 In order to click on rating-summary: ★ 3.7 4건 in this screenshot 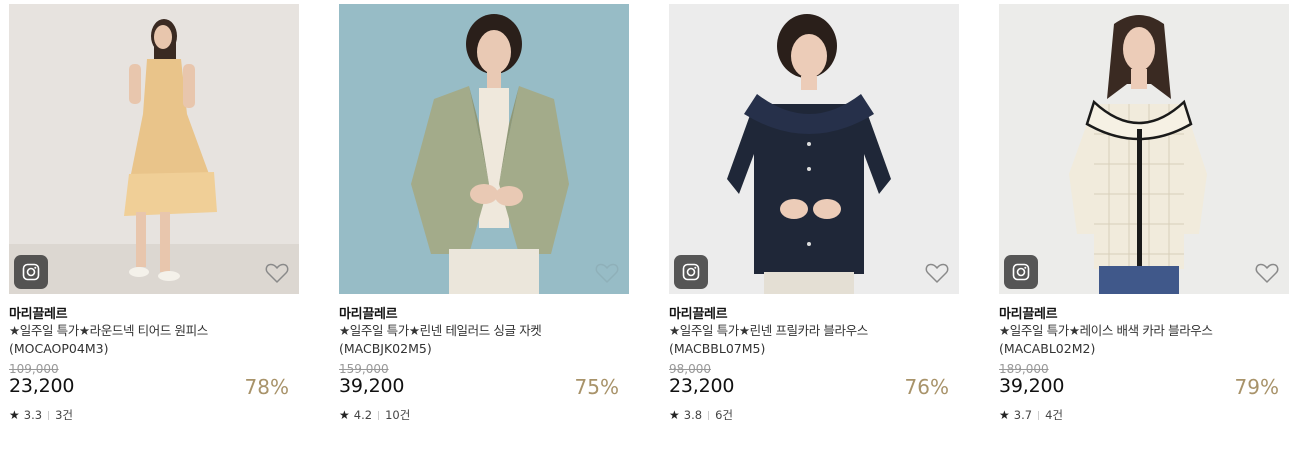, I will do `click(1031, 415)`.